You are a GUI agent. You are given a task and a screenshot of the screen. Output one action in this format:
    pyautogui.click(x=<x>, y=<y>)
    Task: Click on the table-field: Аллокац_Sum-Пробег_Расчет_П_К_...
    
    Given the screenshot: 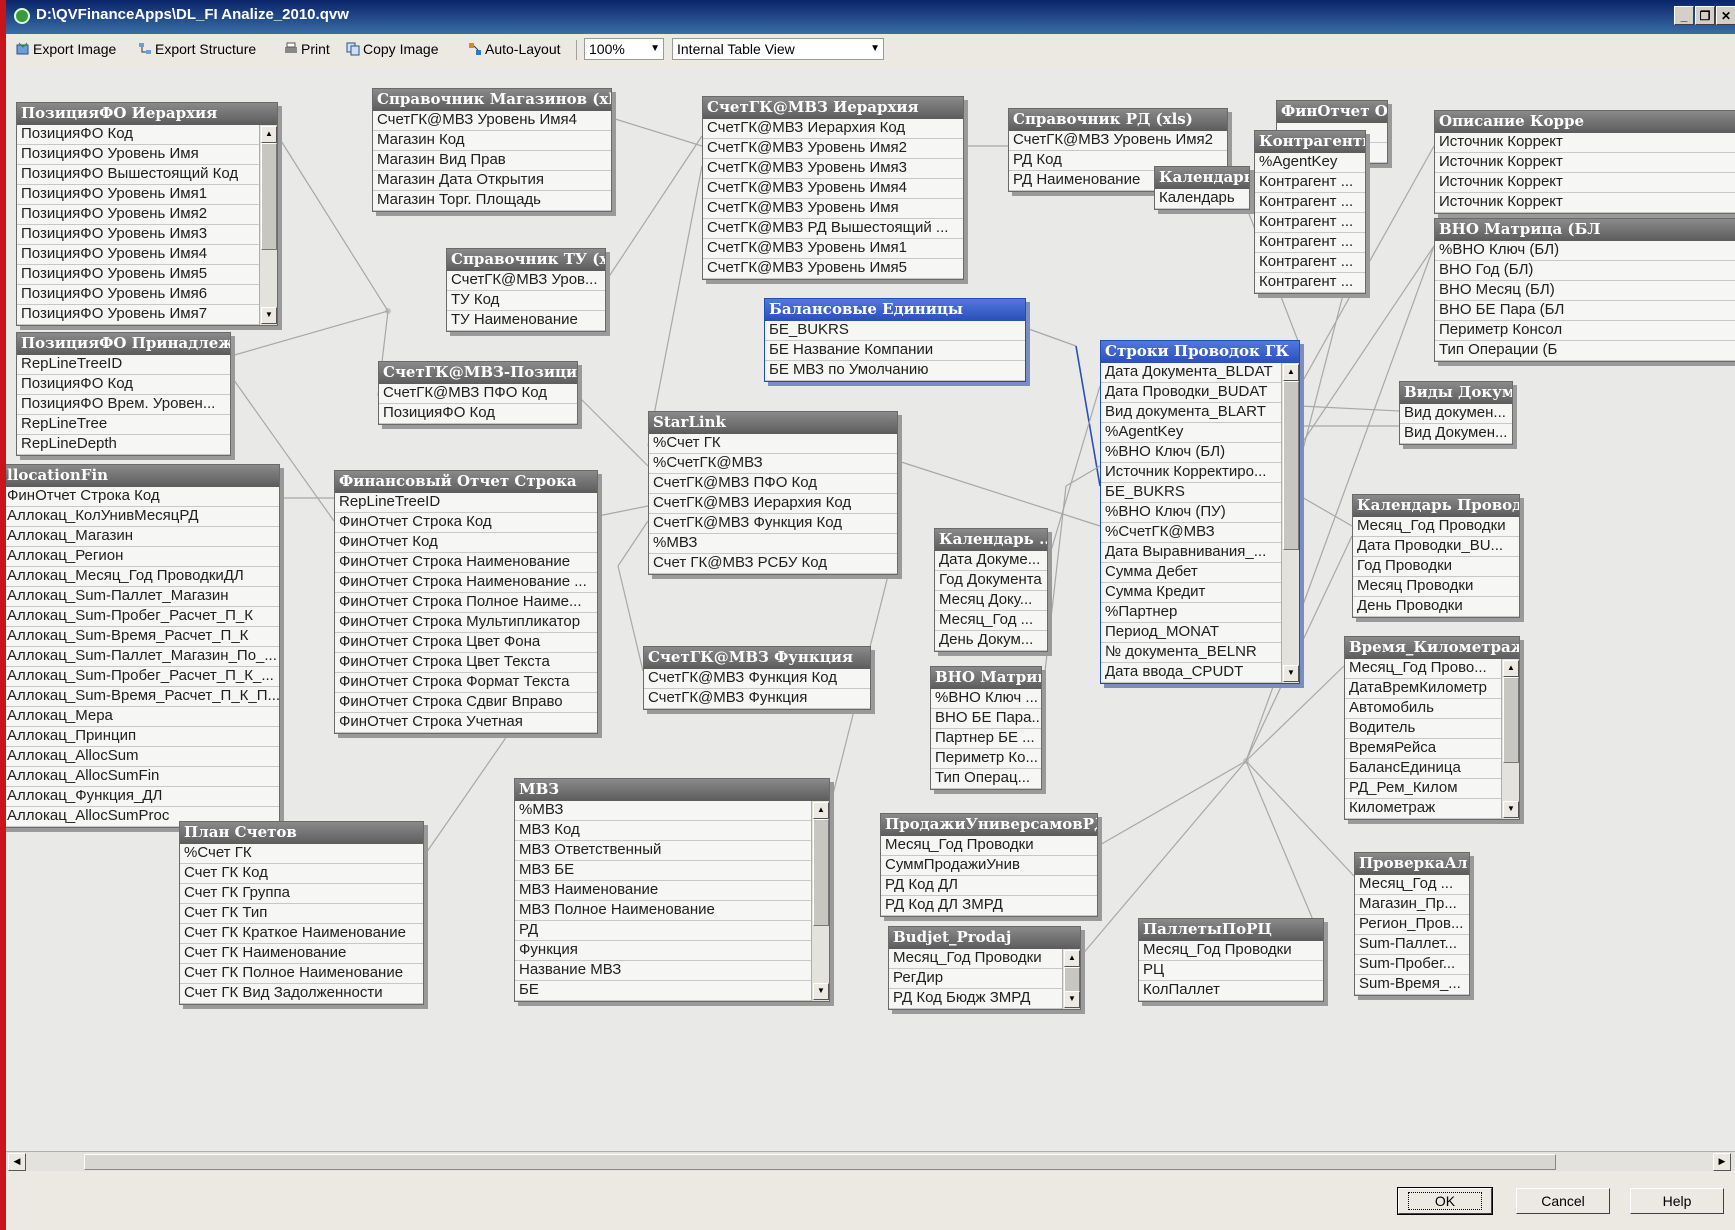 What is the action you would take?
    pyautogui.click(x=142, y=677)
    